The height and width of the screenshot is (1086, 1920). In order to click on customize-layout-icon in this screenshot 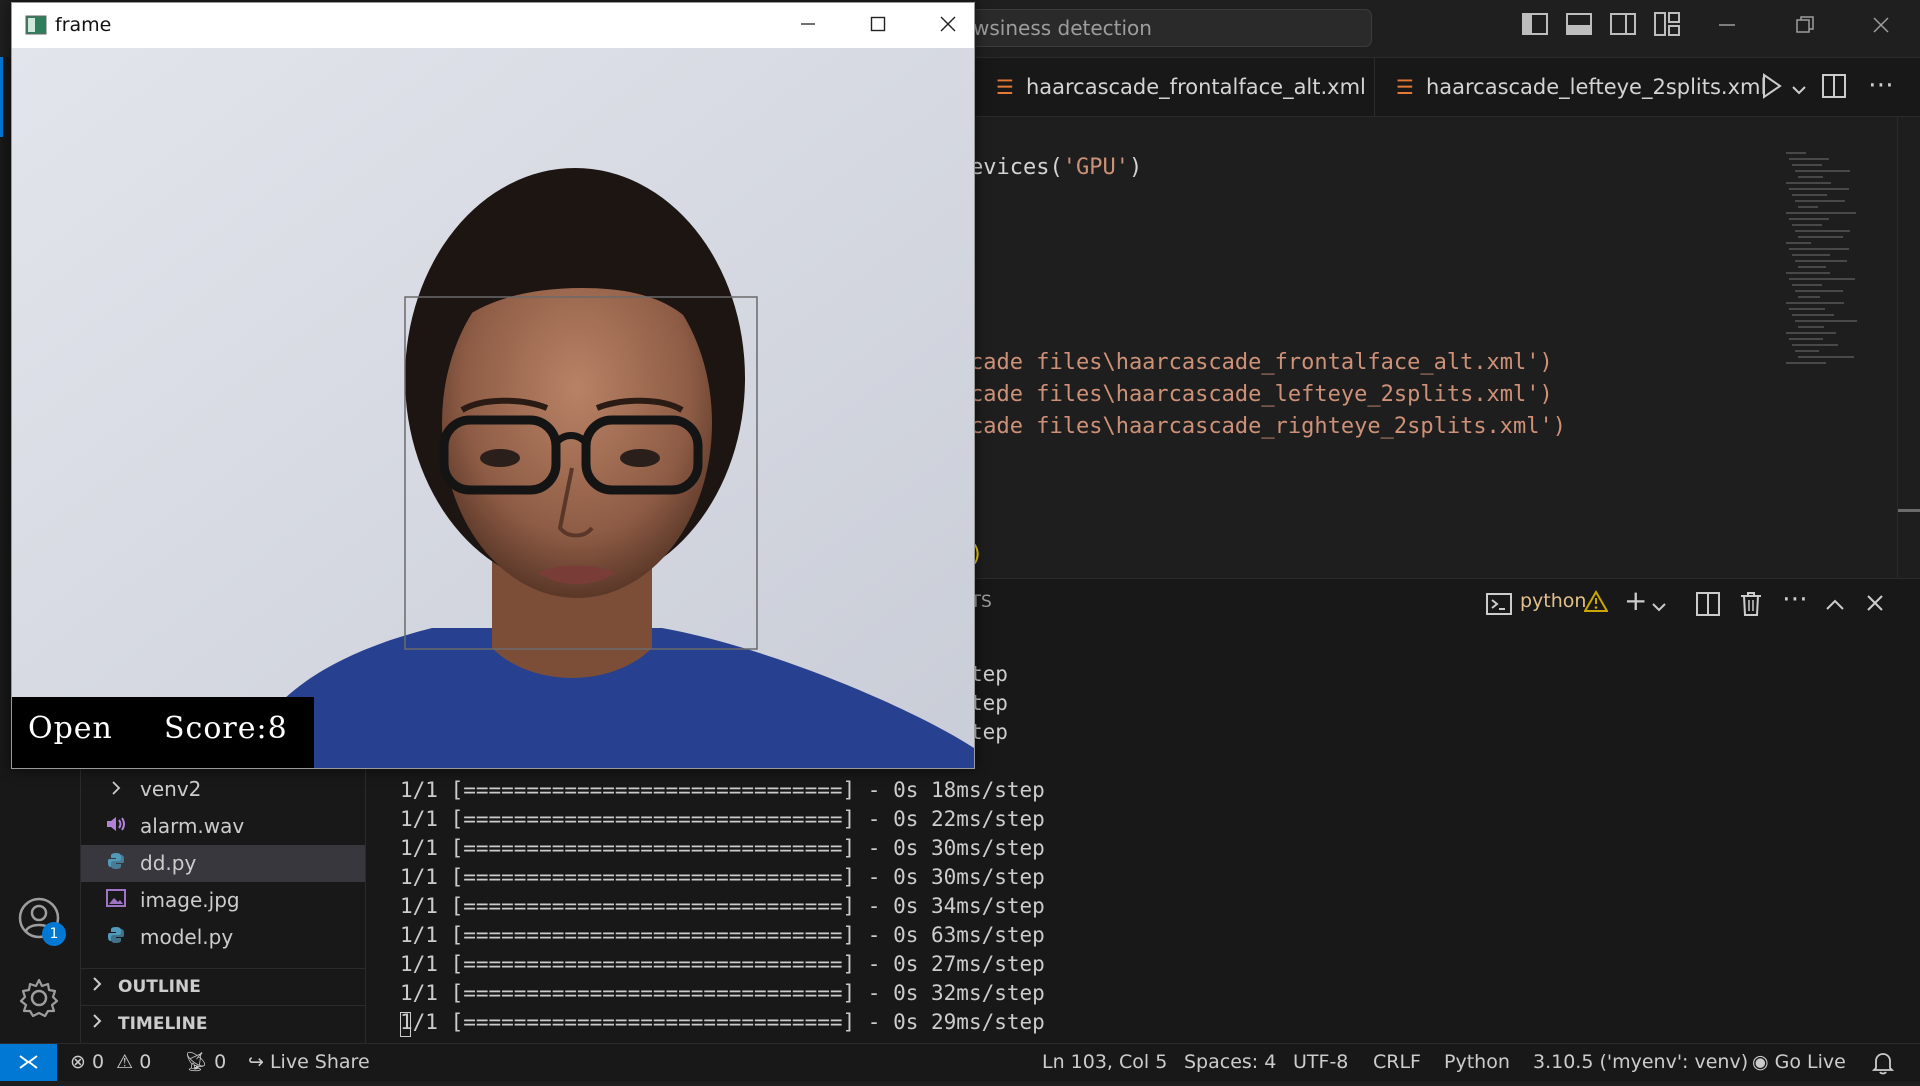, I will do `click(1667, 27)`.